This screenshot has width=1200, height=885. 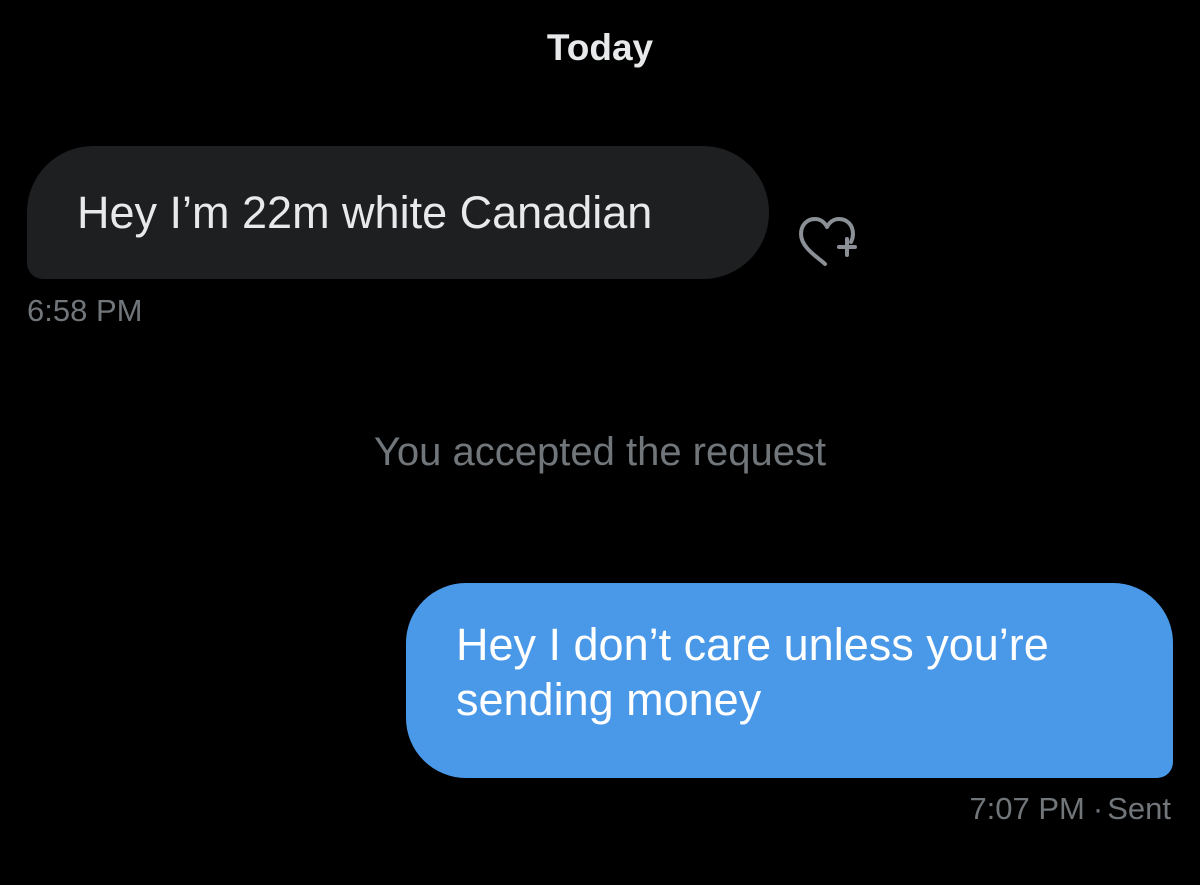 I want to click on sent-status: Sent, so click(x=1139, y=808).